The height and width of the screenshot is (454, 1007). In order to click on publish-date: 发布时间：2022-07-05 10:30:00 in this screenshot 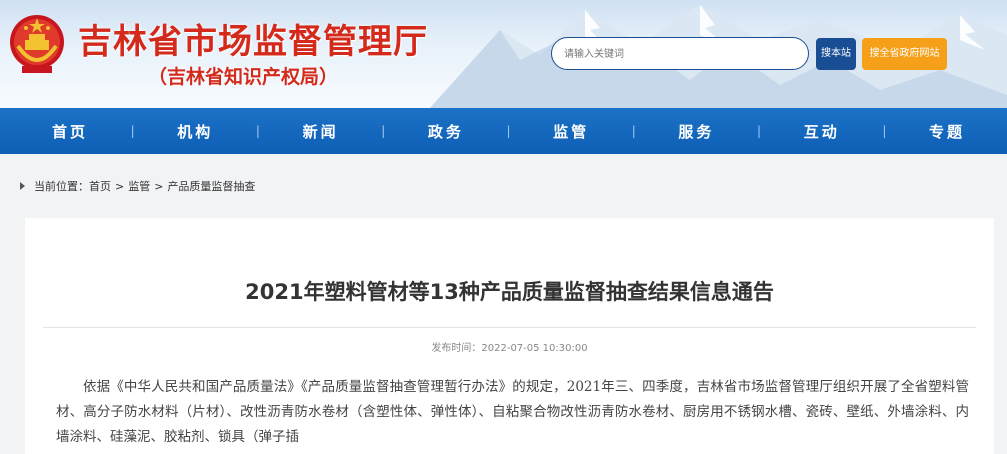, I will do `click(509, 348)`.